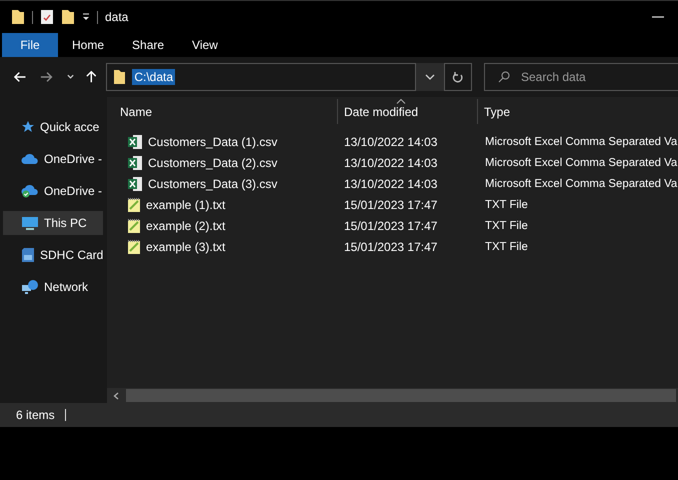  I want to click on scrollbar-thumb, so click(401, 395).